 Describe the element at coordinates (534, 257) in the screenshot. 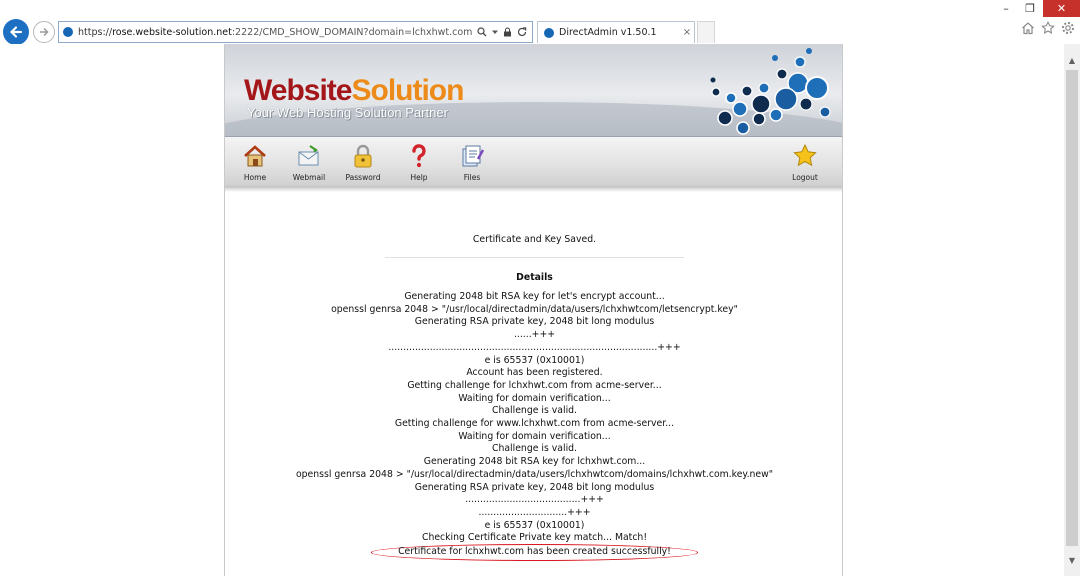

I see `divider` at that location.